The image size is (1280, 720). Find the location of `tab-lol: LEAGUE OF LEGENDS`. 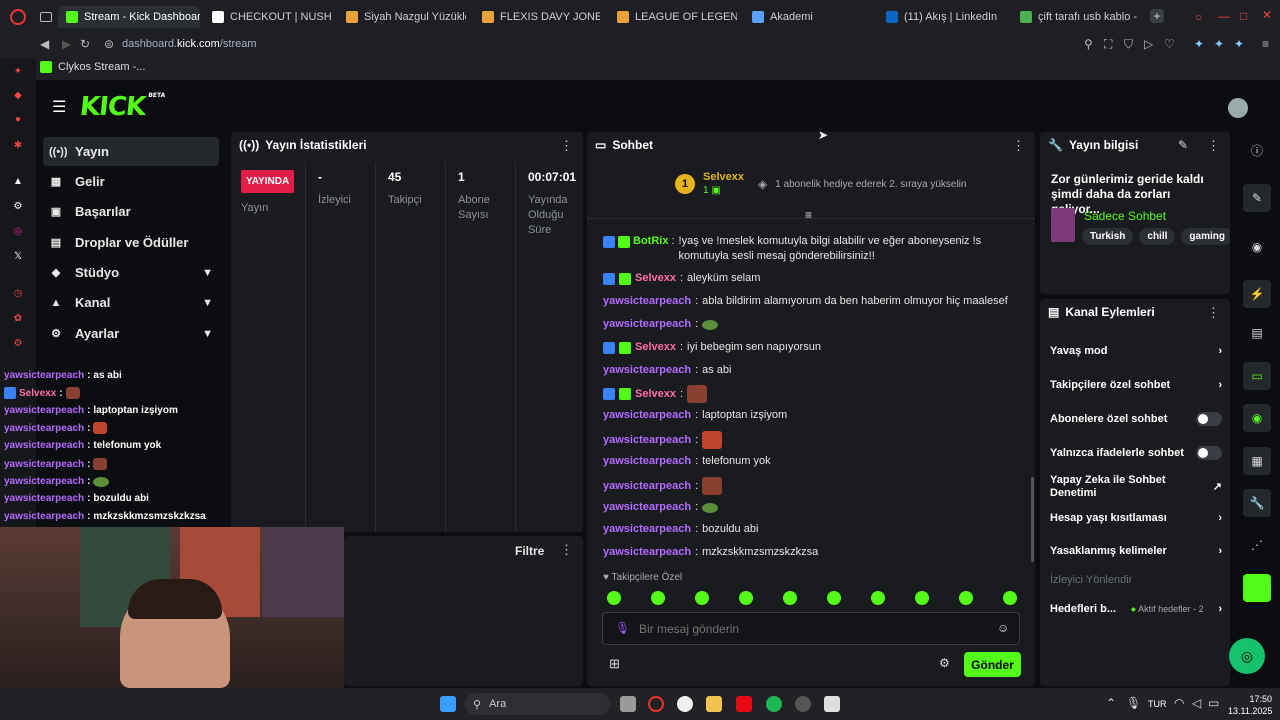

tab-lol: LEAGUE OF LEGENDS is located at coordinates (677, 17).